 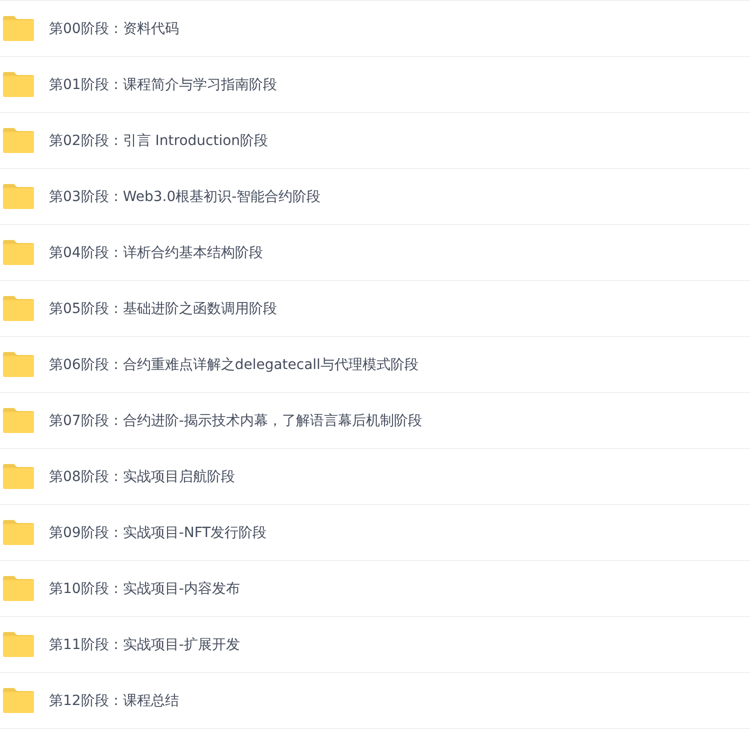 What do you see at coordinates (185, 197) in the screenshot?
I see `folder-name: 第03阶段：Web3.0根基初识-智能合约阶段` at bounding box center [185, 197].